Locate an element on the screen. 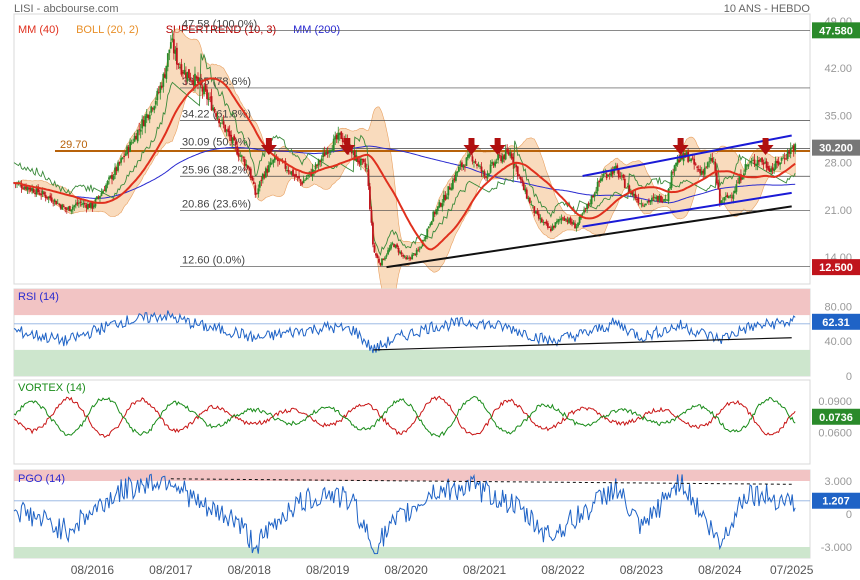 This screenshot has height=580, width=860. rsi-oversold-zone is located at coordinates (412, 362).